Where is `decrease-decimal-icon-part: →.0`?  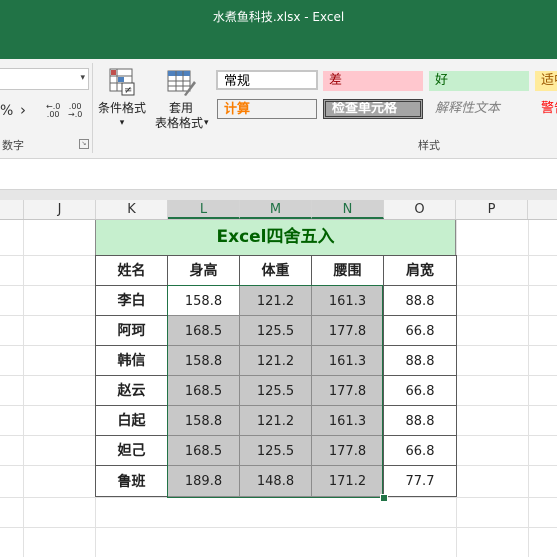 decrease-decimal-icon-part: →.0 is located at coordinates (75, 114).